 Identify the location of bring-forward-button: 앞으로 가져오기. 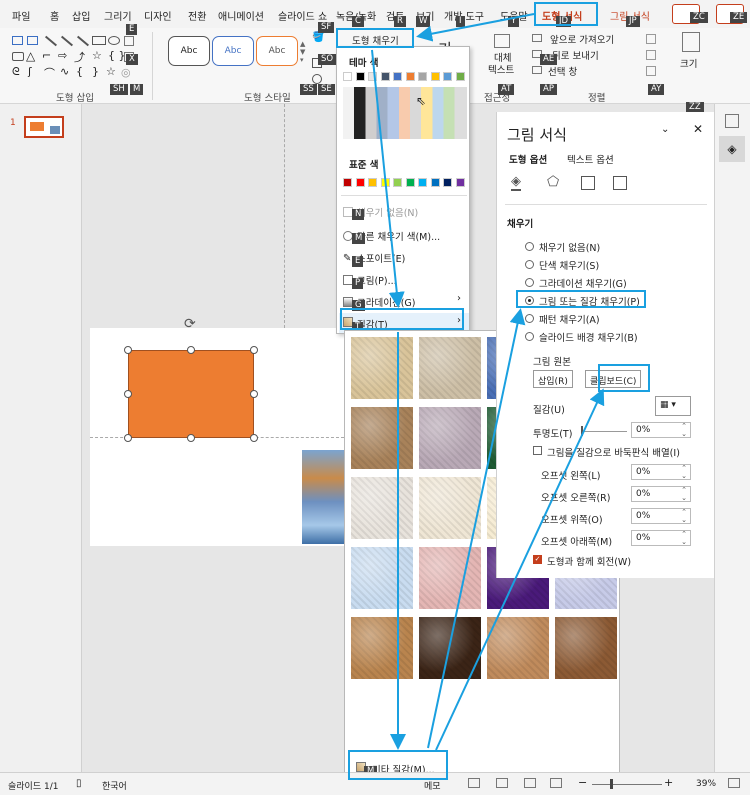
(582, 39).